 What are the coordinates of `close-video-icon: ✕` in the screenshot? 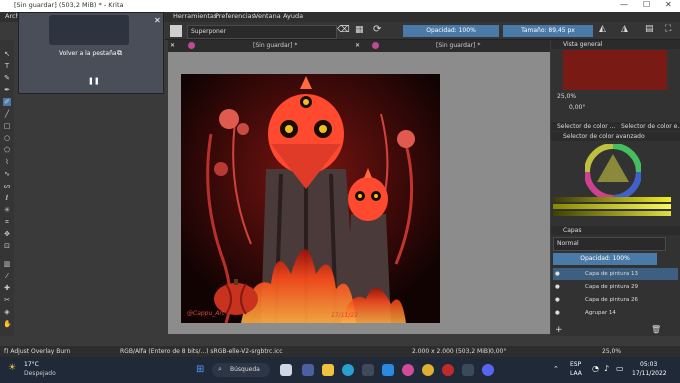 It's located at (157, 20).